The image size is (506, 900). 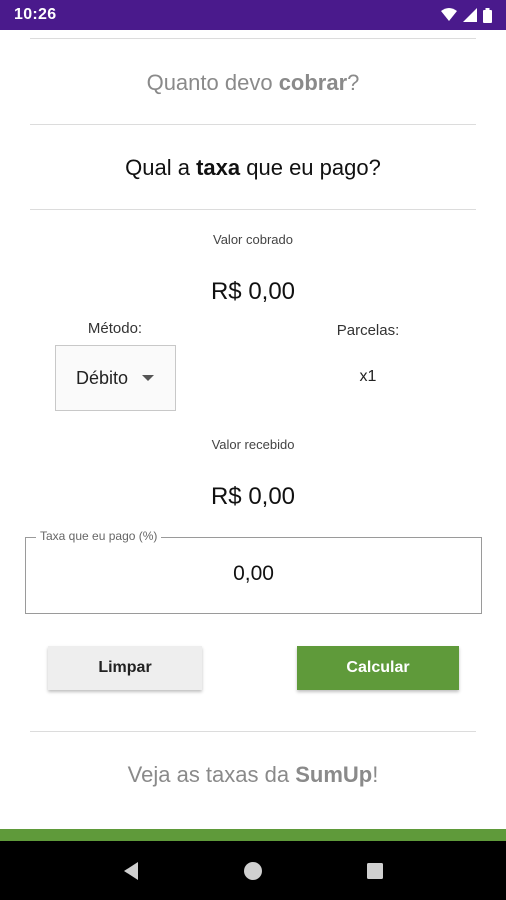 I want to click on signal-icon, so click(x=470, y=15).